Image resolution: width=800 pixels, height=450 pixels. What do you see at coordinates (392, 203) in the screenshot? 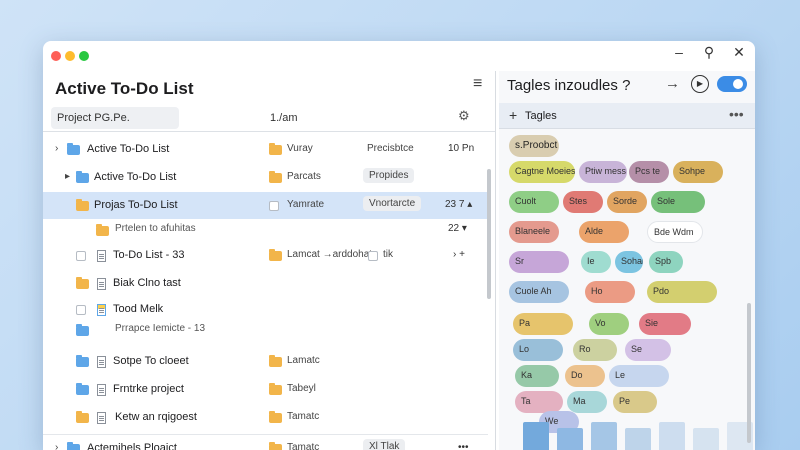
I see `row-badge: Vnortarcte` at bounding box center [392, 203].